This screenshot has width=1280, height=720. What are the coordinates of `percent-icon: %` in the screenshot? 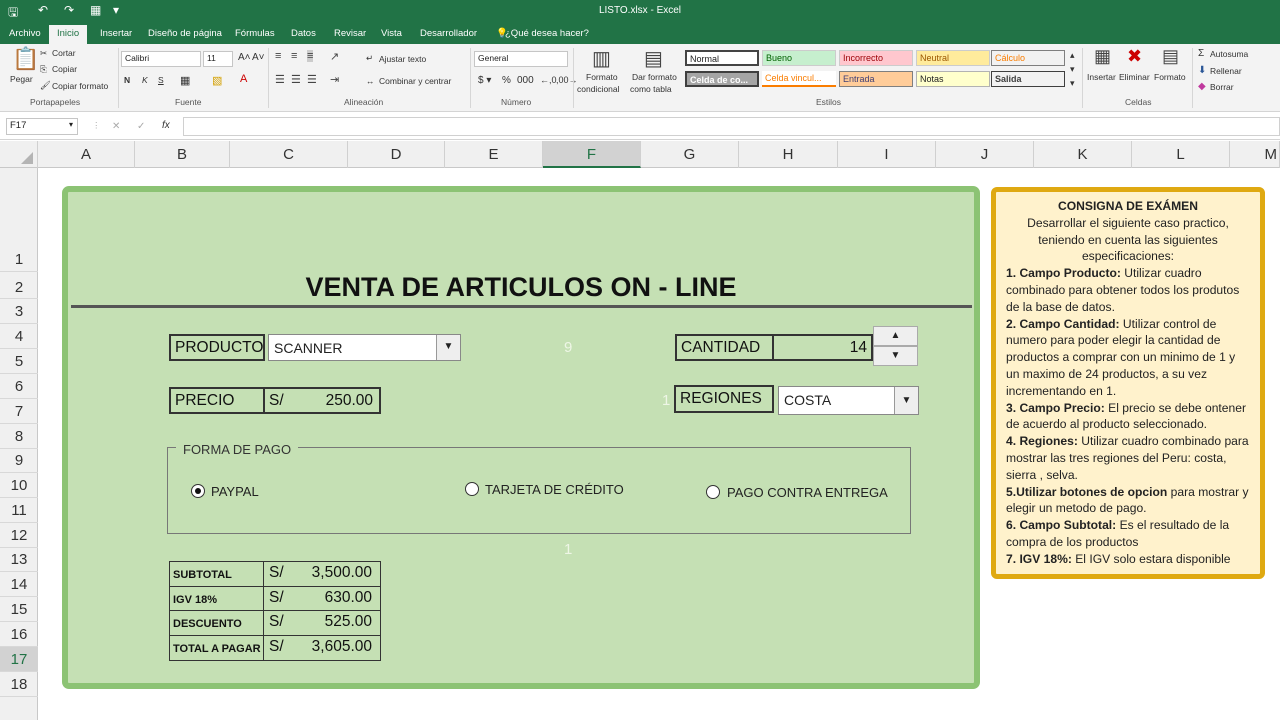 It's located at (506, 80).